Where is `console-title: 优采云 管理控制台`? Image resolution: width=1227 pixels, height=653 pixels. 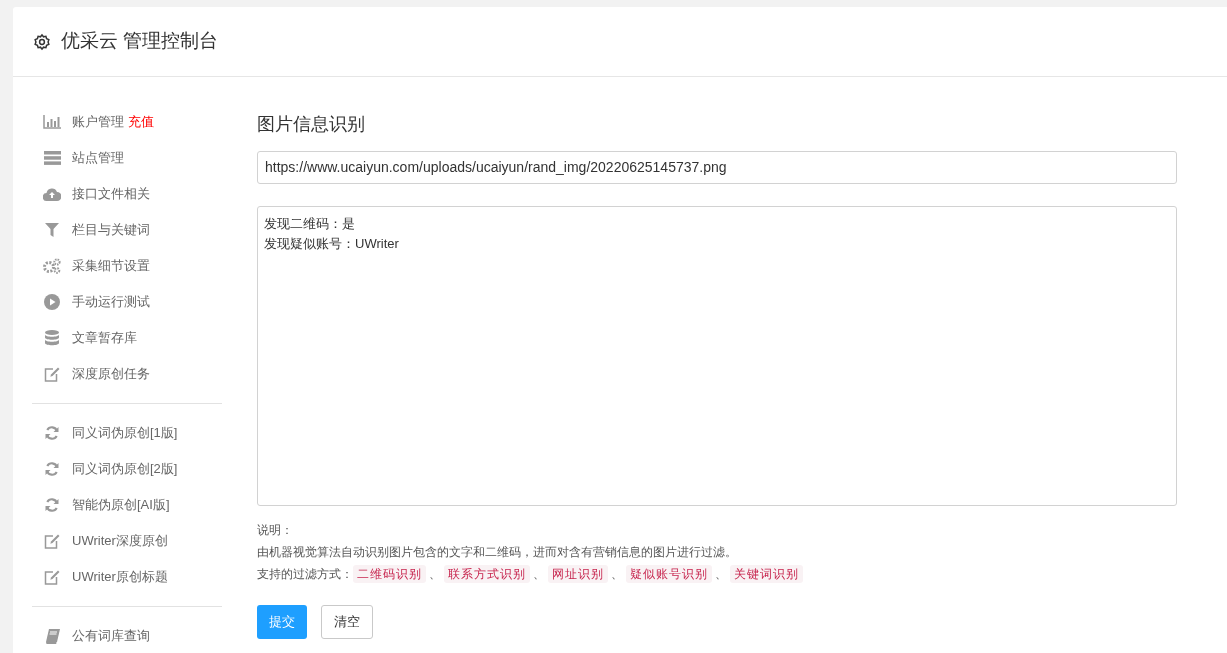 console-title: 优采云 管理控制台 is located at coordinates (140, 41).